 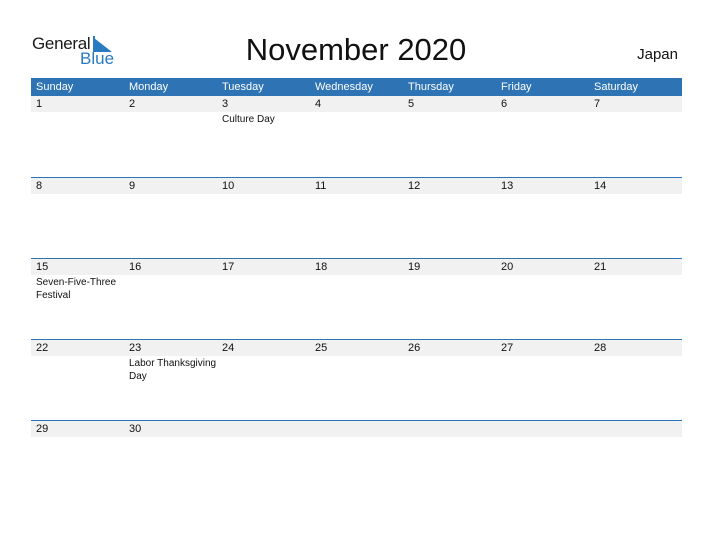 I want to click on day-number: 20, so click(x=507, y=267).